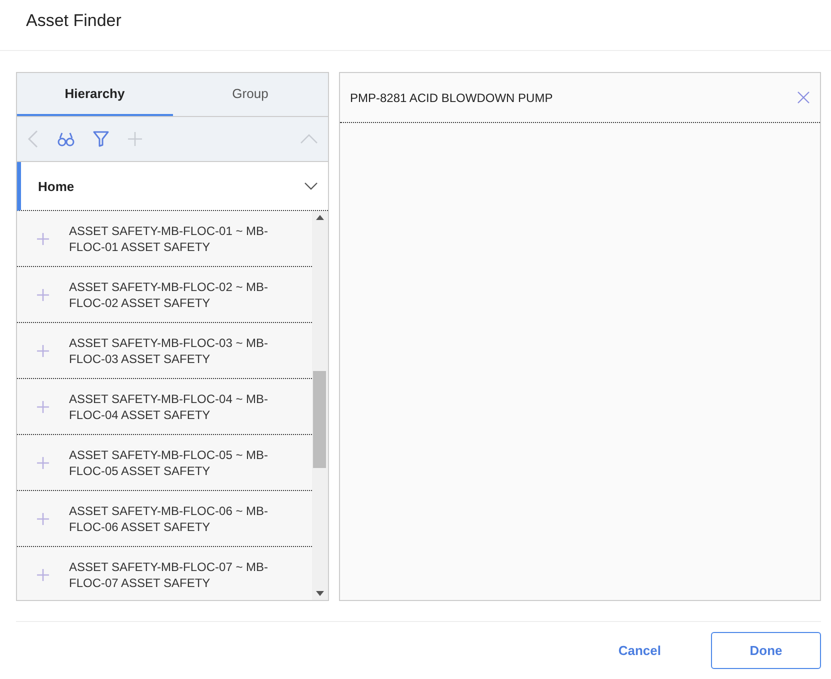  Describe the element at coordinates (74, 21) in the screenshot. I see `dialog-title: Asset Finder` at that location.